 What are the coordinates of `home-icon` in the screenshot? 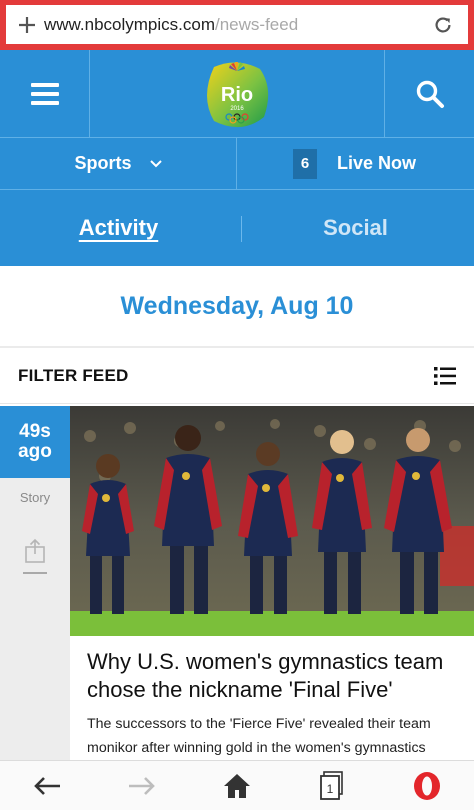 It's located at (236, 785).